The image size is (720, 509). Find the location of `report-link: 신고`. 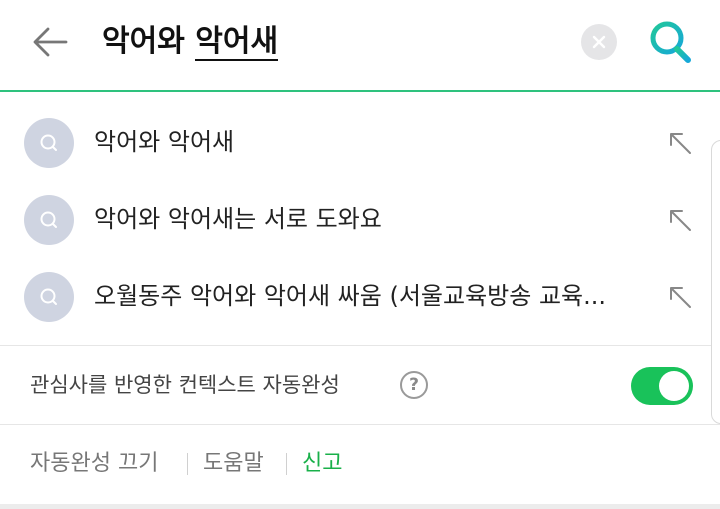

report-link: 신고 is located at coordinates (322, 464).